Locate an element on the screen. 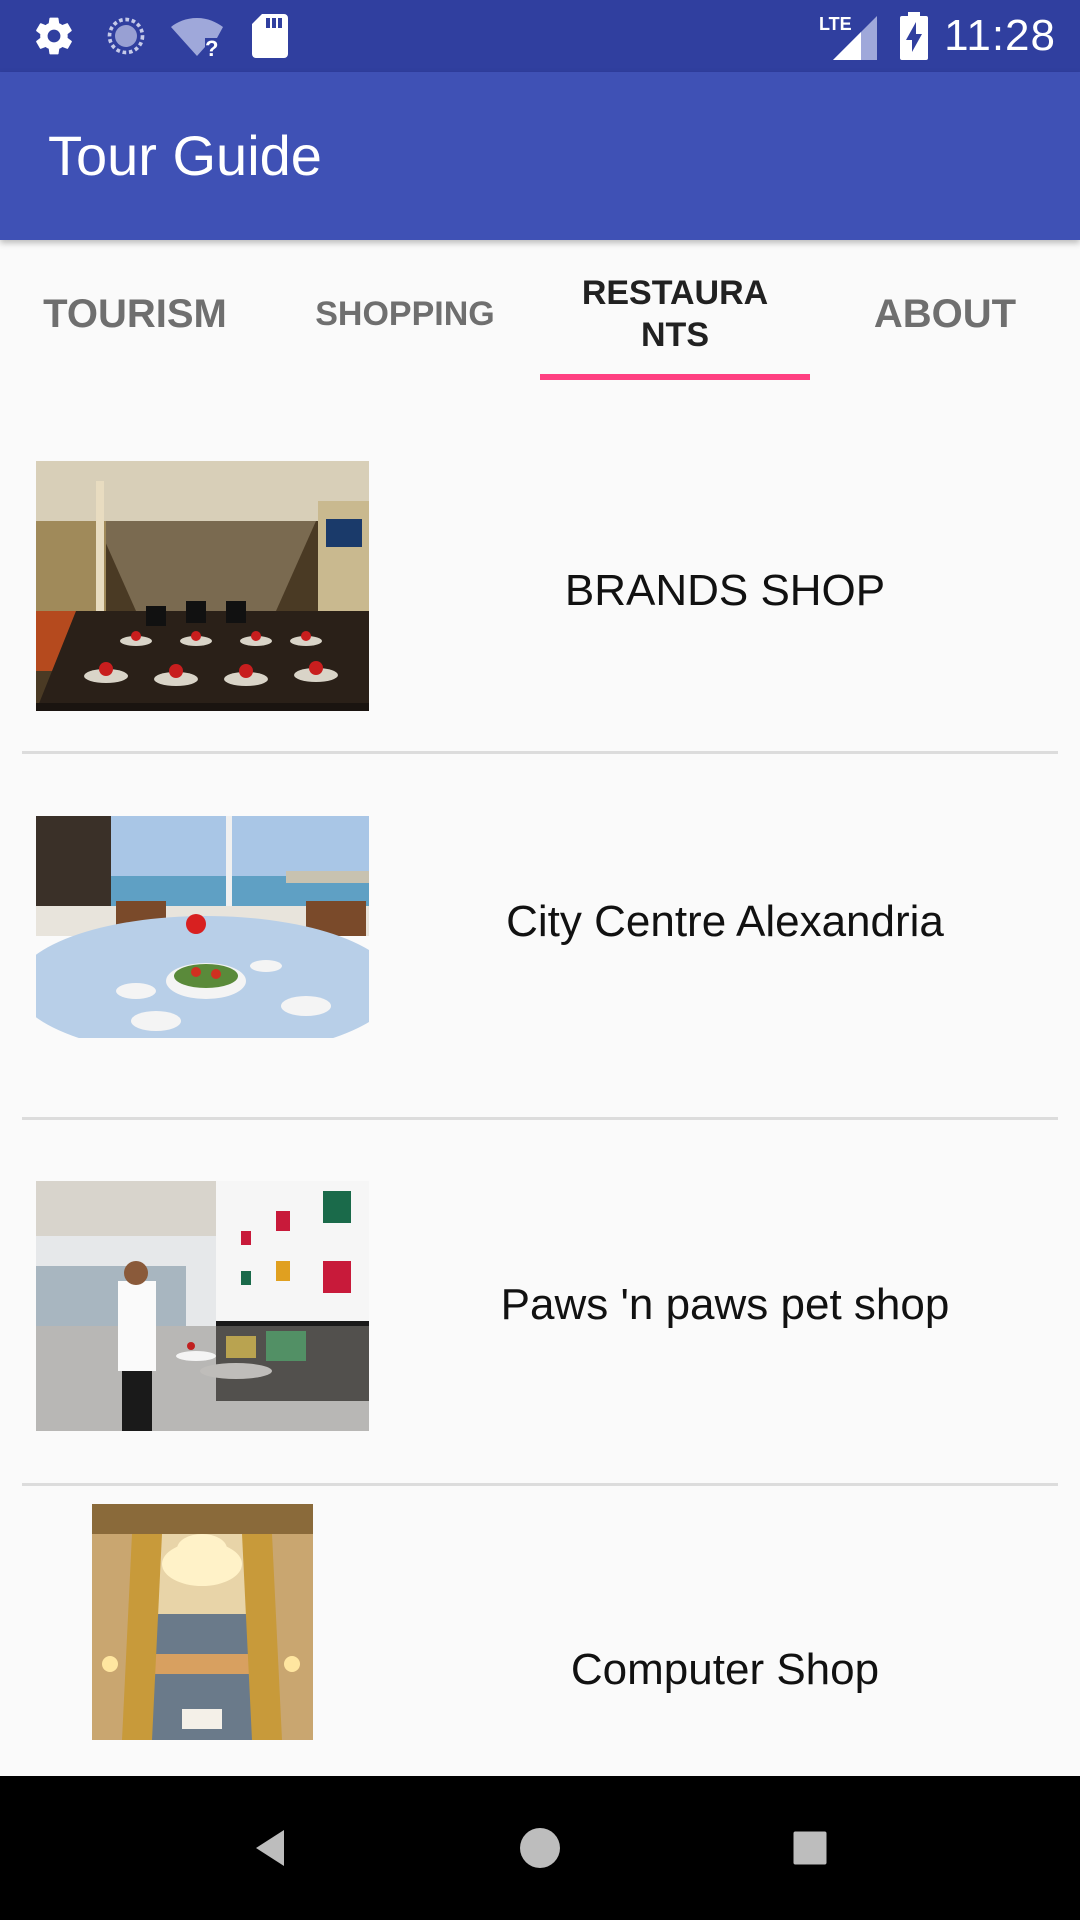 The width and height of the screenshot is (1080, 1920). cafe-interior-photo is located at coordinates (202, 1306).